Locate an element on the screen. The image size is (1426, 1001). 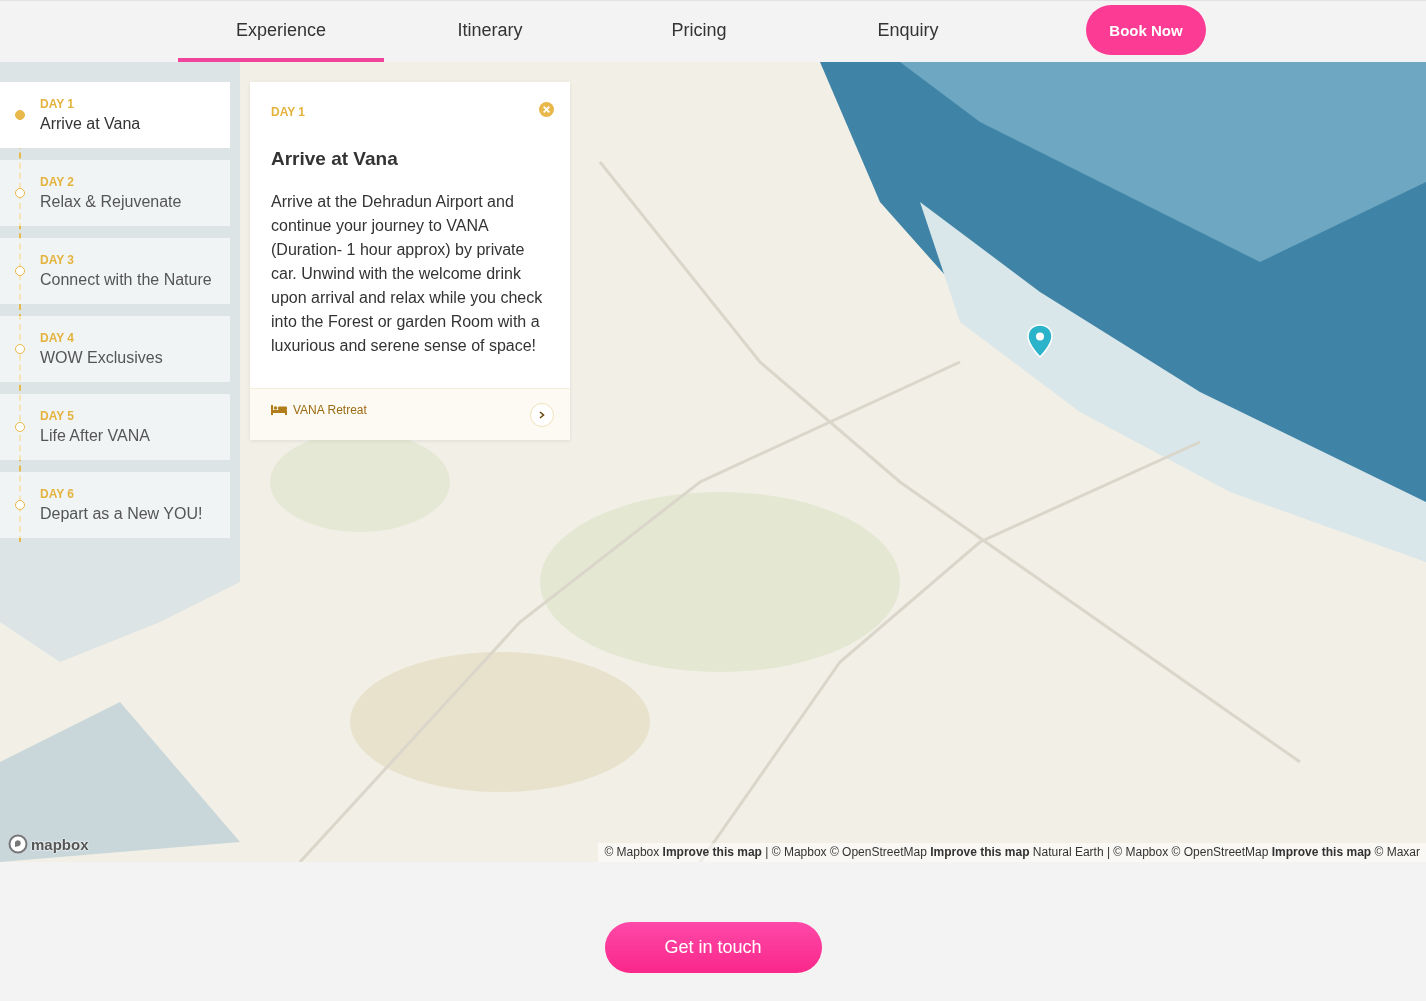
mapbox-logo-text: mapbox is located at coordinates (60, 844).